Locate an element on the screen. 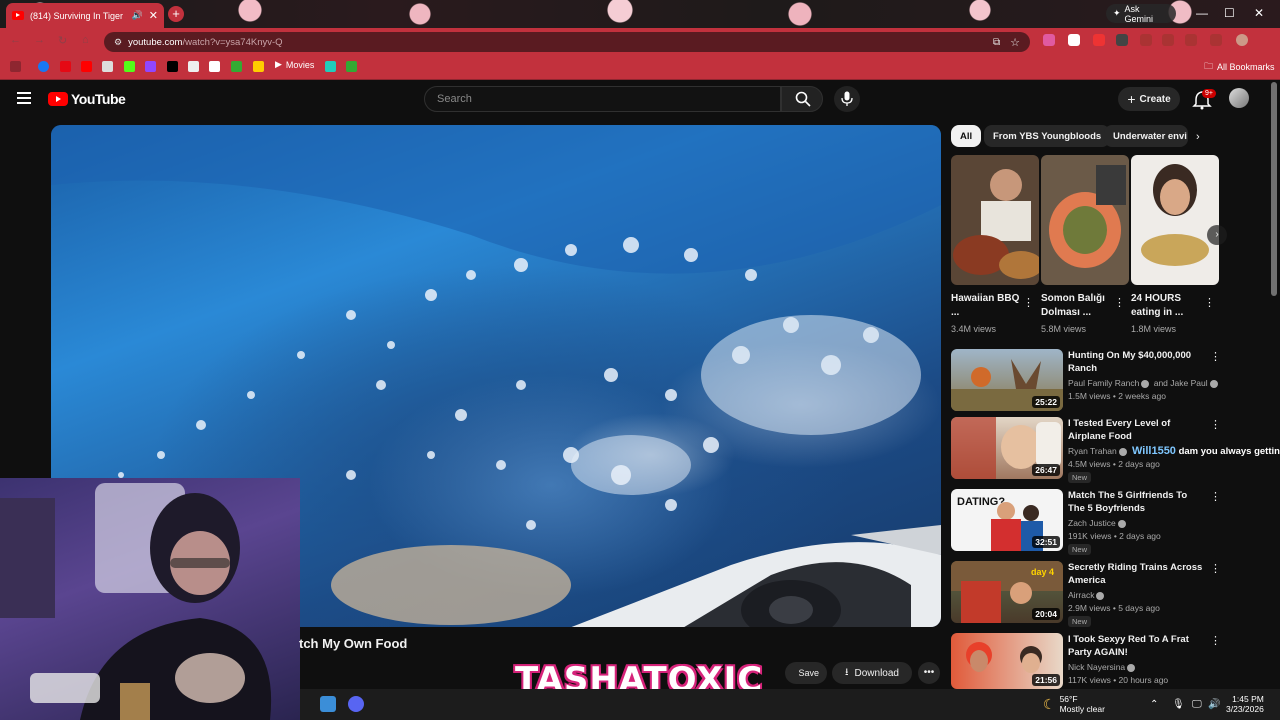 The image size is (1280, 720). rec-title: Hunting On My $40,000,000 Ranch is located at coordinates (1135, 362).